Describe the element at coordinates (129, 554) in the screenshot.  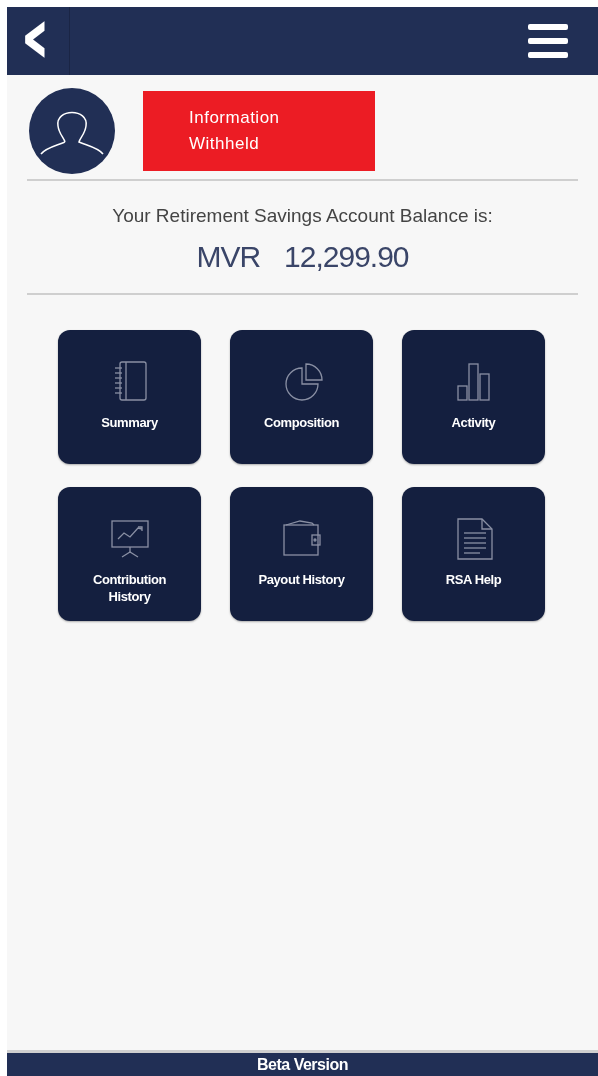
I see `menu-tile: Contribution History` at that location.